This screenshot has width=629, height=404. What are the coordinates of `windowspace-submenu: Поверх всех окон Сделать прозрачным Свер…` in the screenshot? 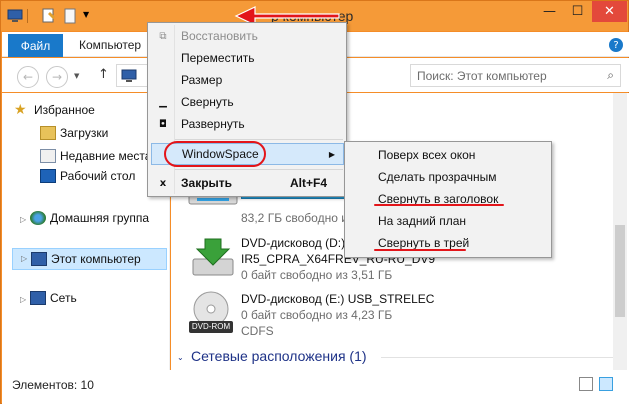 It's located at (448, 199).